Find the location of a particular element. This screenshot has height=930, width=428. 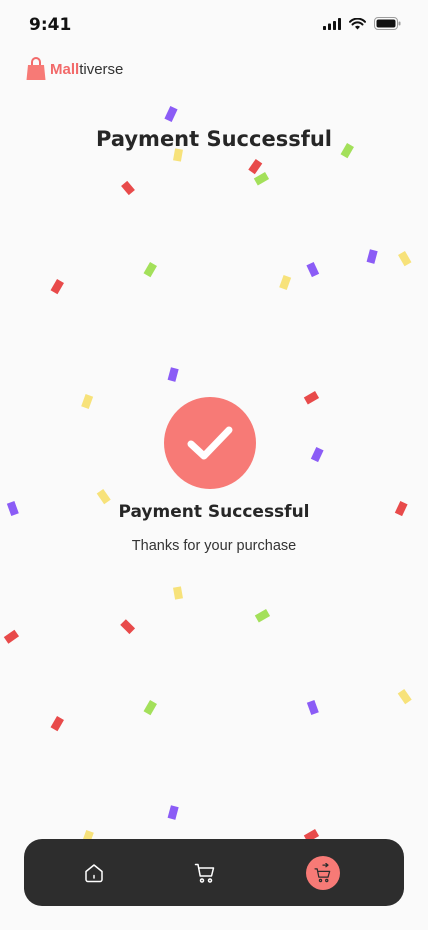

checkout-cart-icon is located at coordinates (322, 873).